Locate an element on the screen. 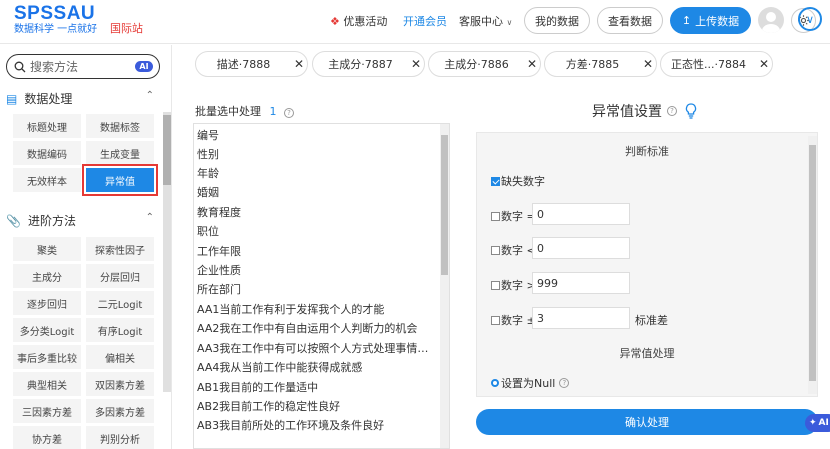 This screenshot has width=830, height=449. eq-label: 数字 = is located at coordinates (518, 216).